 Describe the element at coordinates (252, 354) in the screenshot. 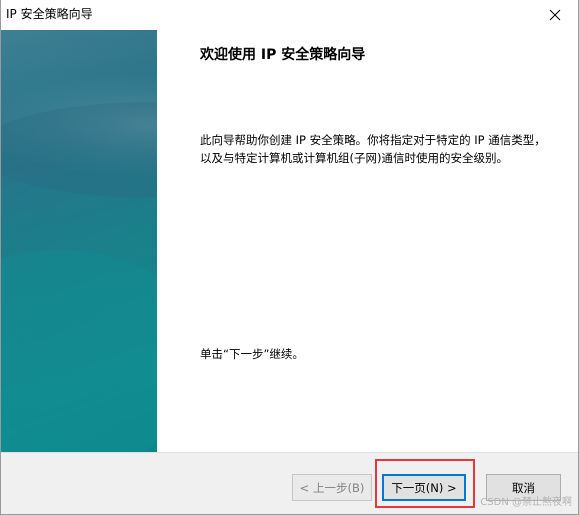

I see `continue-hint: 单击“下一步”继续。` at that location.